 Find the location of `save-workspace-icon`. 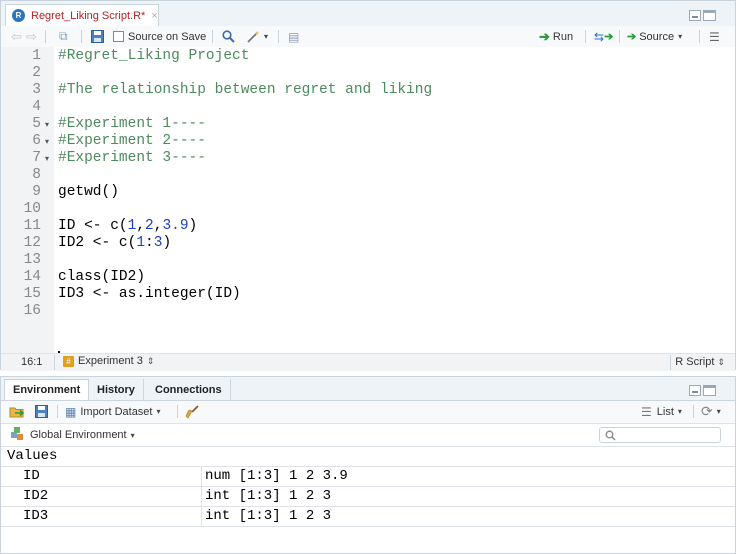

save-workspace-icon is located at coordinates (41, 411).